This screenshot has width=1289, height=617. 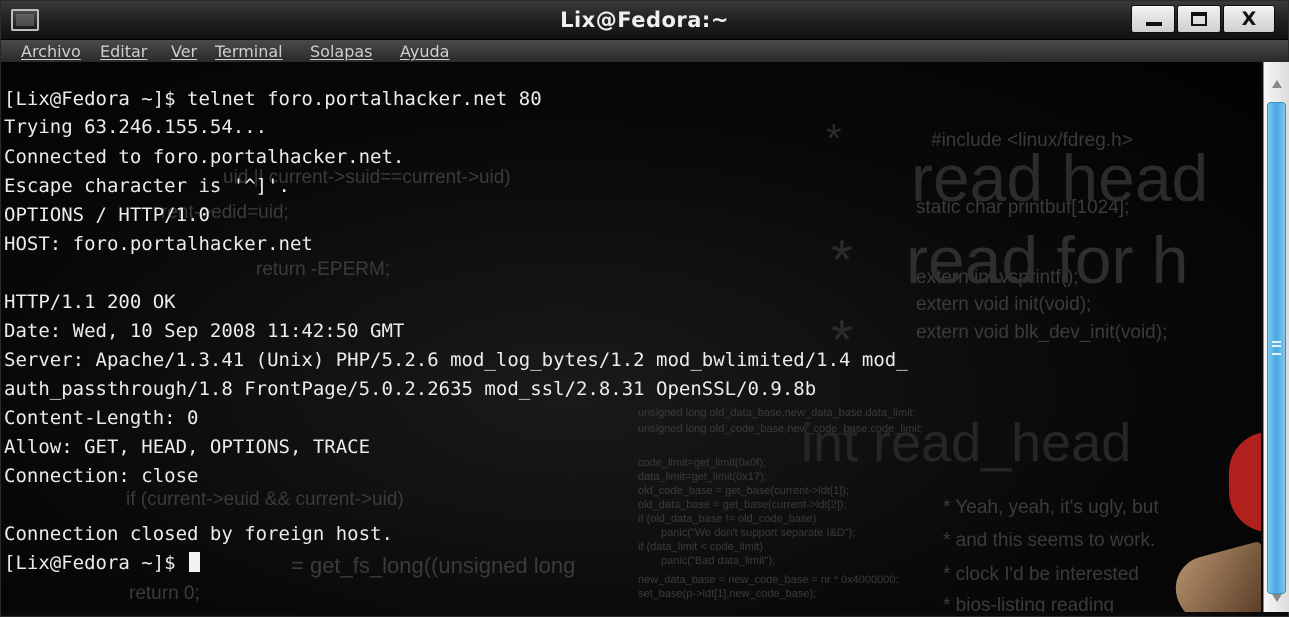 What do you see at coordinates (702, 477) in the screenshot?
I see `wallpaper-code: data_limit=get_limit(0x17);` at bounding box center [702, 477].